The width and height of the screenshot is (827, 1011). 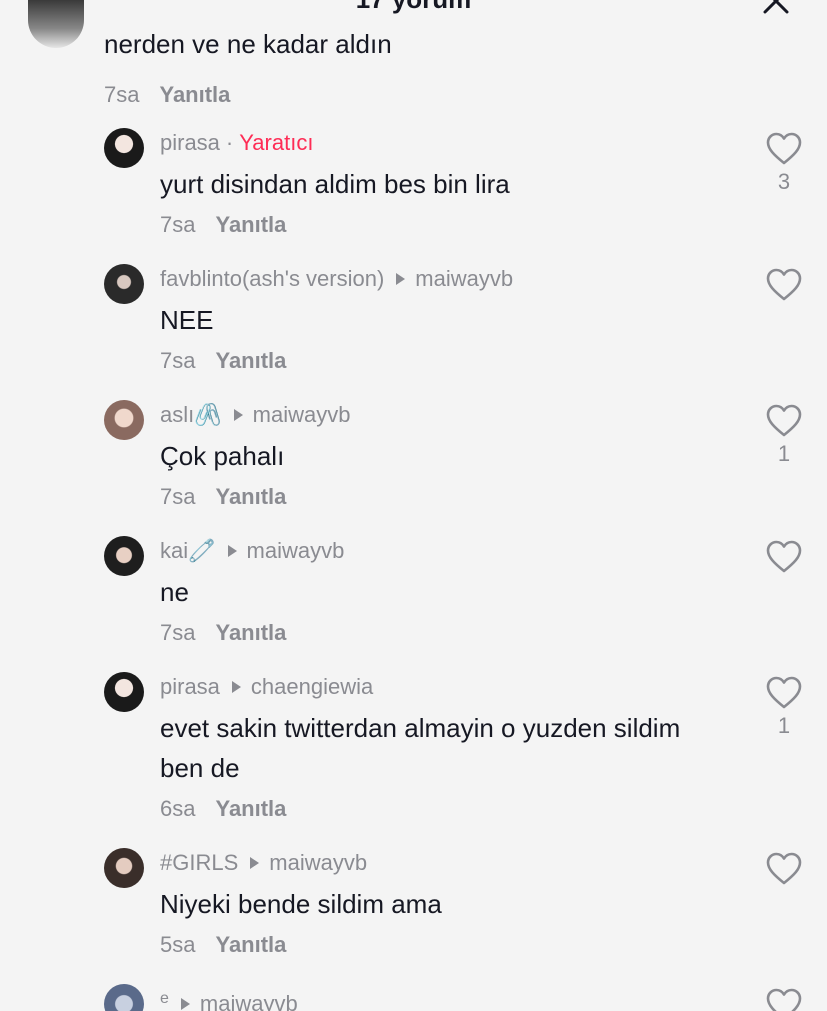 What do you see at coordinates (440, 687) in the screenshot?
I see `reply-userline: pirasa chaengiewia` at bounding box center [440, 687].